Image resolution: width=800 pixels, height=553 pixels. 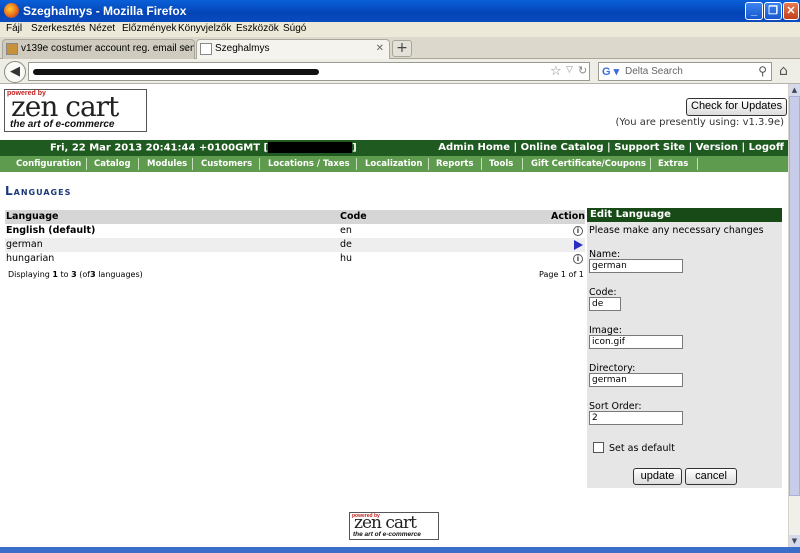 I want to click on nav-reports: Reports, so click(x=455, y=164).